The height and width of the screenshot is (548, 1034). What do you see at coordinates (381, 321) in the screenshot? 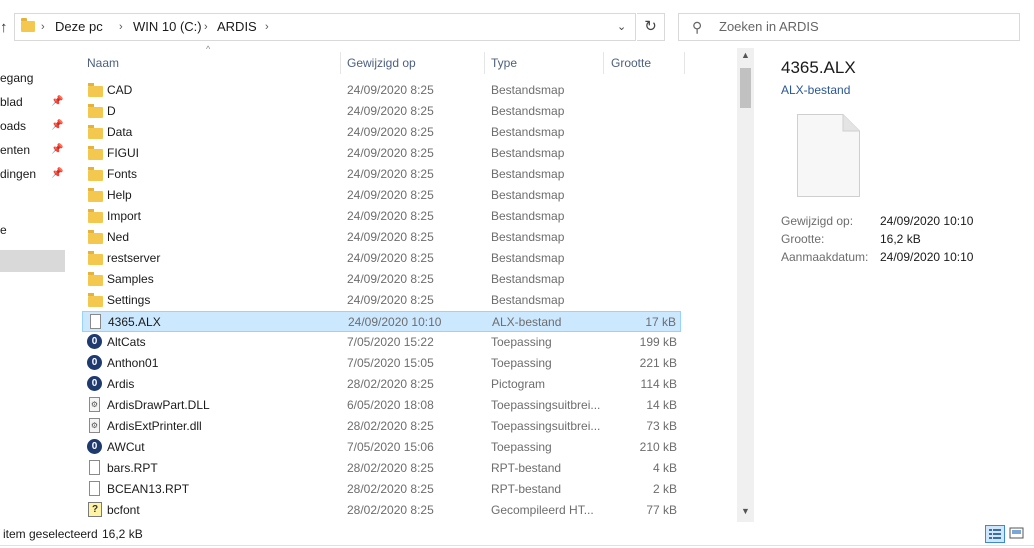
I see `file-row: 4365.ALX 24/09/2020 10:10 ALX-bestand 17 kB` at bounding box center [381, 321].